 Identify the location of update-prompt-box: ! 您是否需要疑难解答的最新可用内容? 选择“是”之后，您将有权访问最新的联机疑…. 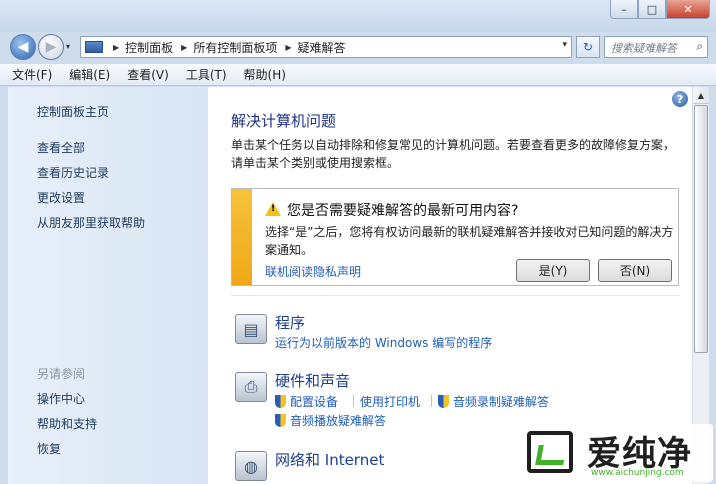
(455, 237).